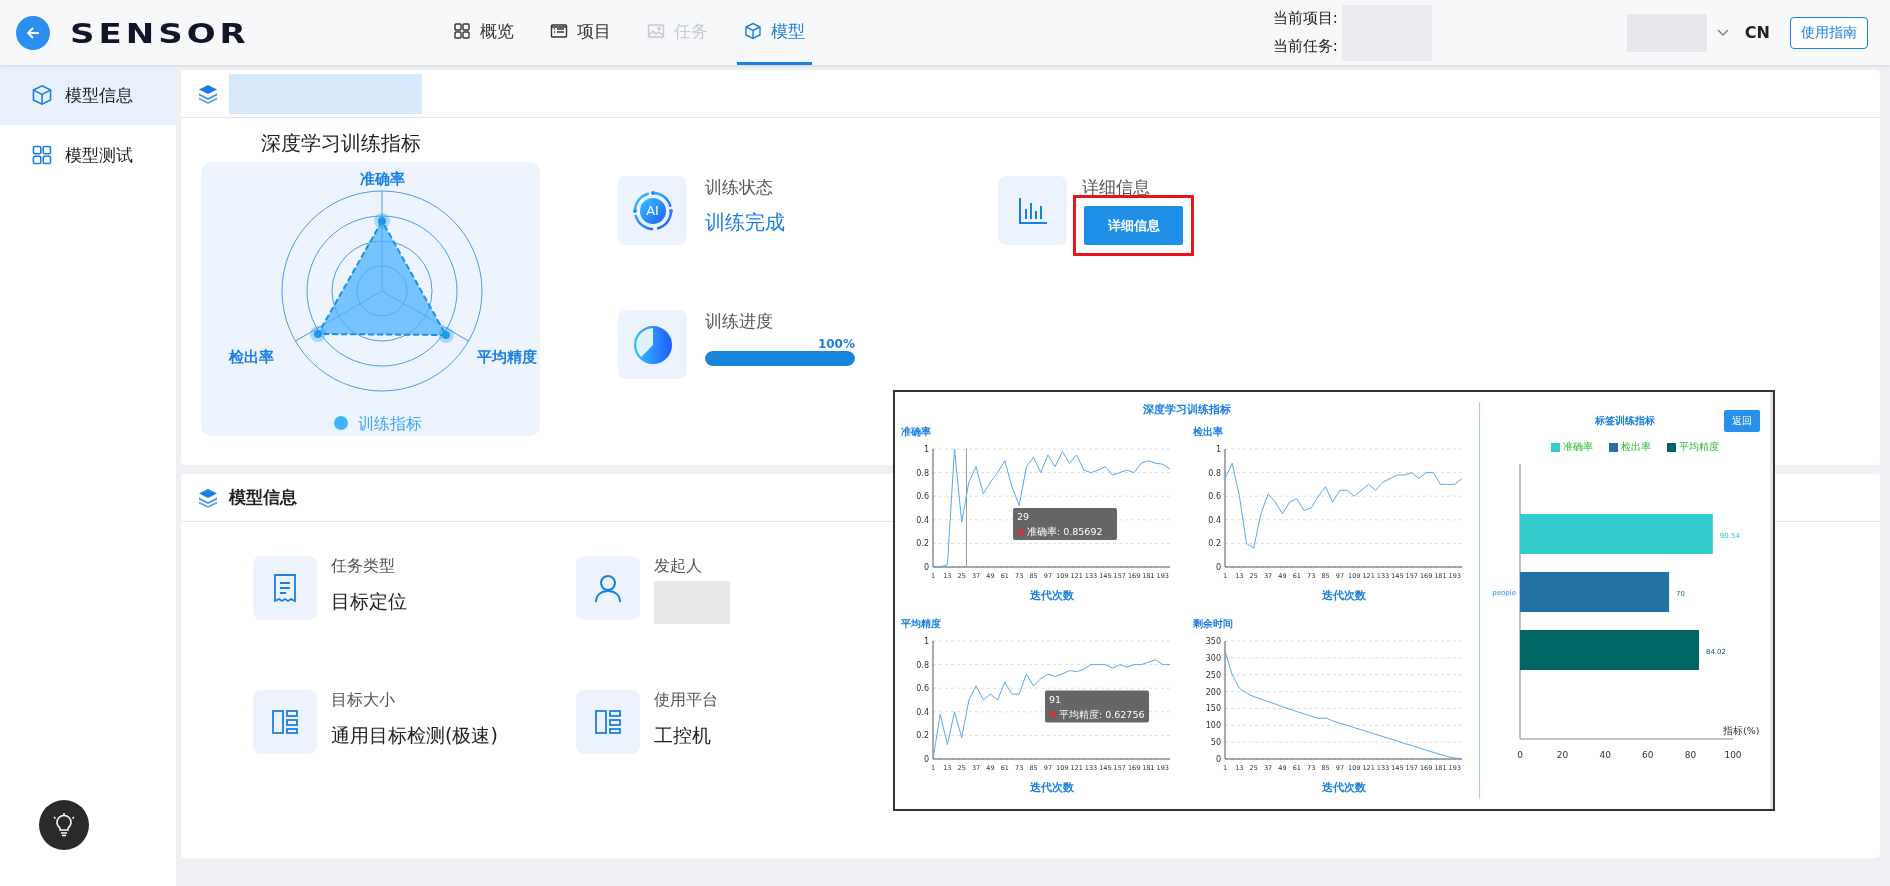 The width and height of the screenshot is (1890, 886). I want to click on tick-label: 250, so click(1213, 675).